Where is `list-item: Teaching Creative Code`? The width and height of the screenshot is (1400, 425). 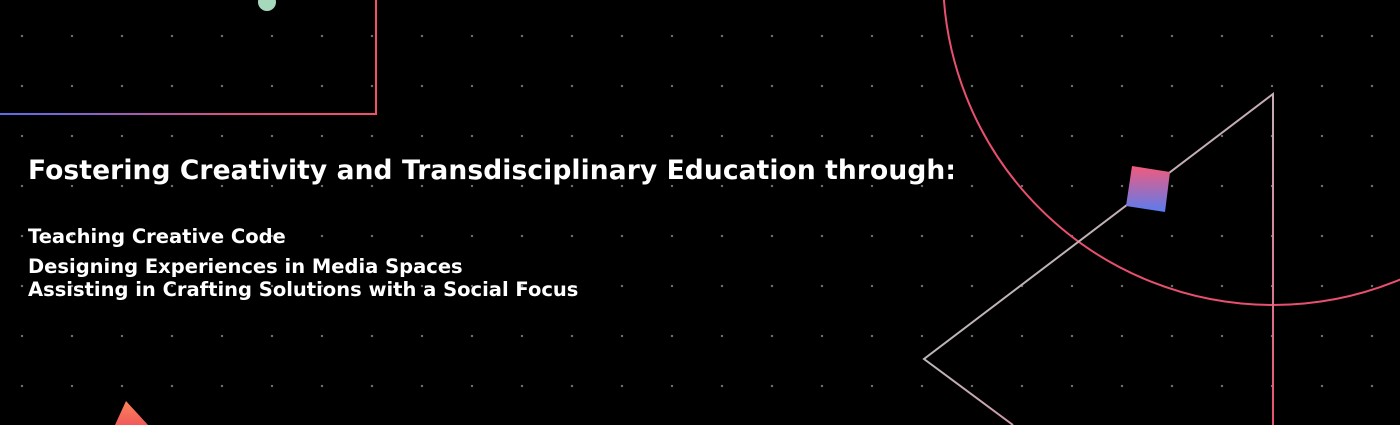
list-item: Teaching Creative Code is located at coordinates (157, 236).